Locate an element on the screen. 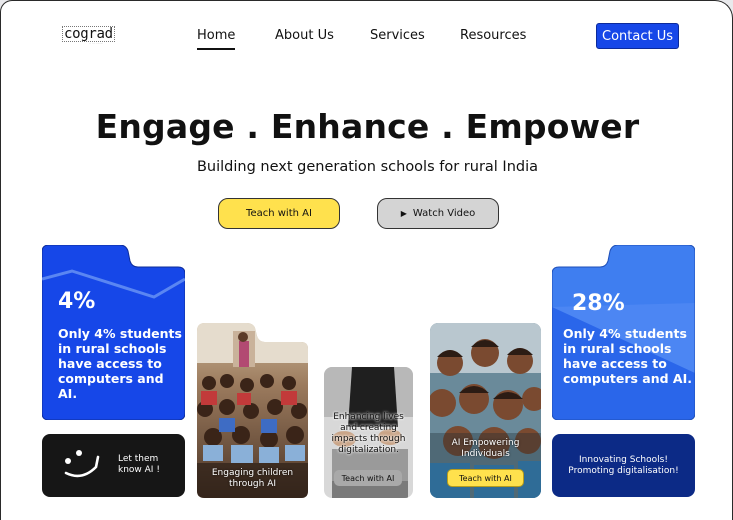  nav-home: Home is located at coordinates (216, 39).